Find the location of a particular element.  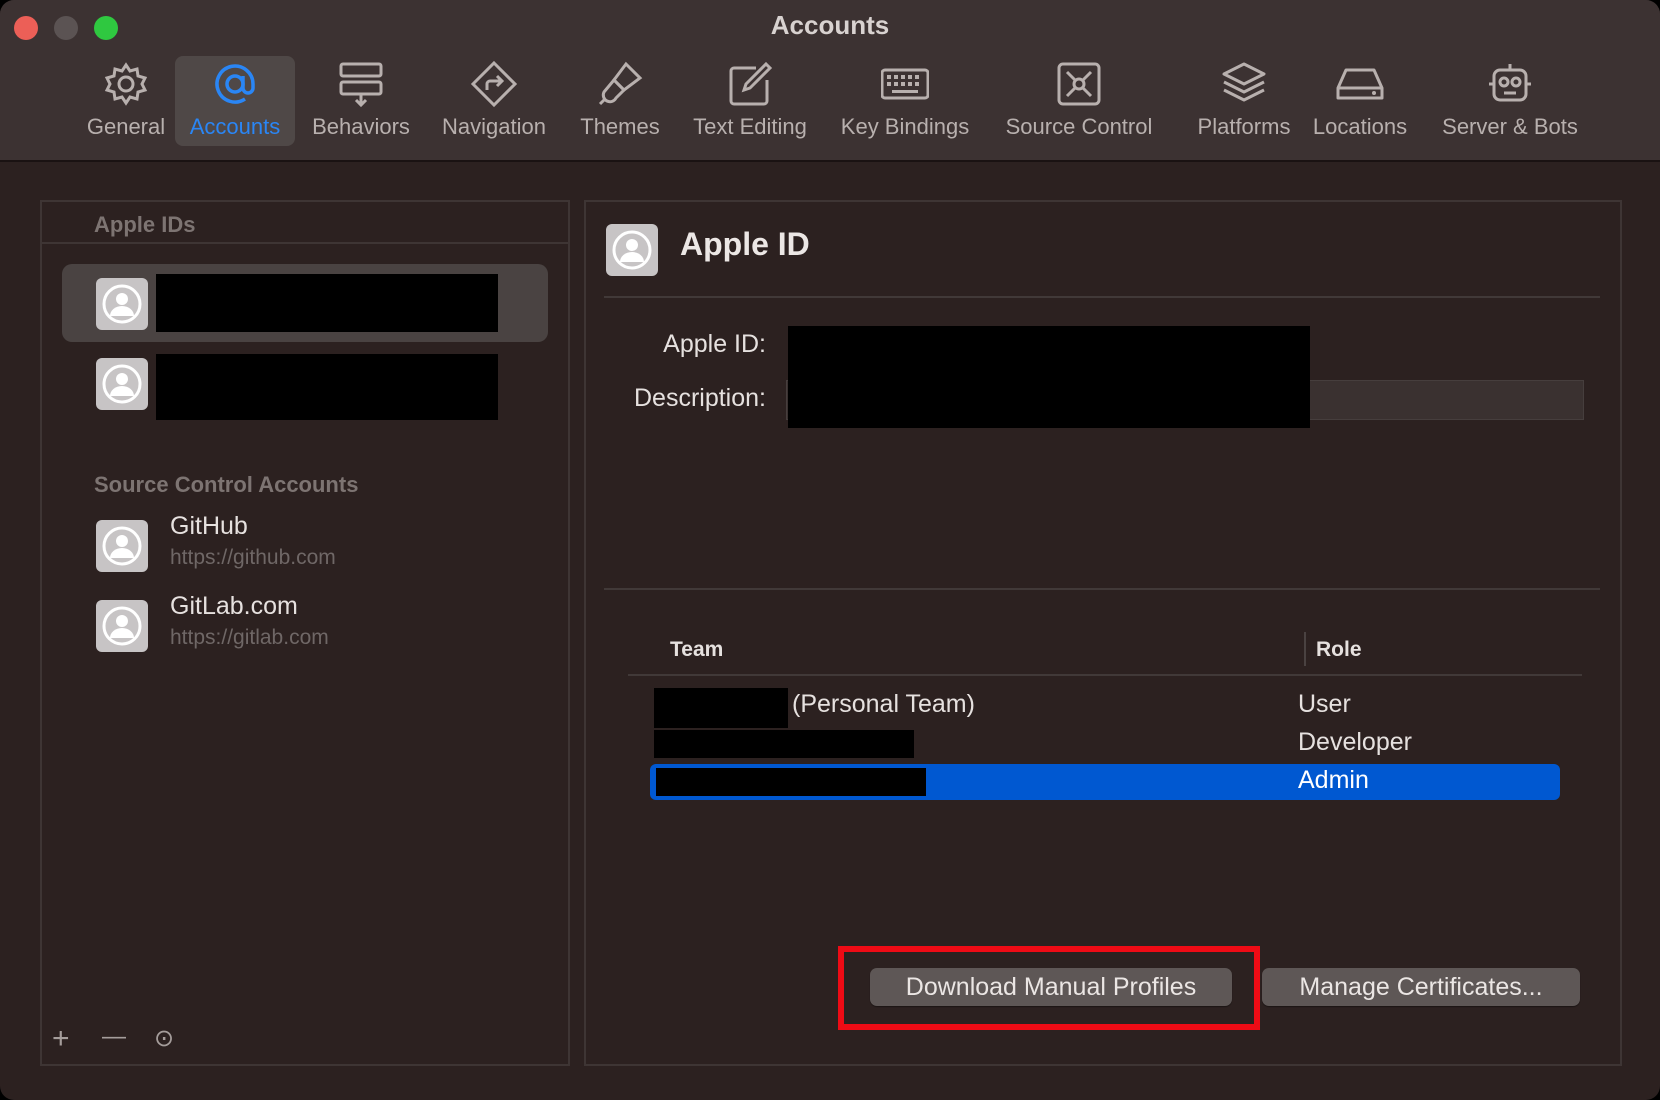

tab-label: Themes is located at coordinates (620, 126).